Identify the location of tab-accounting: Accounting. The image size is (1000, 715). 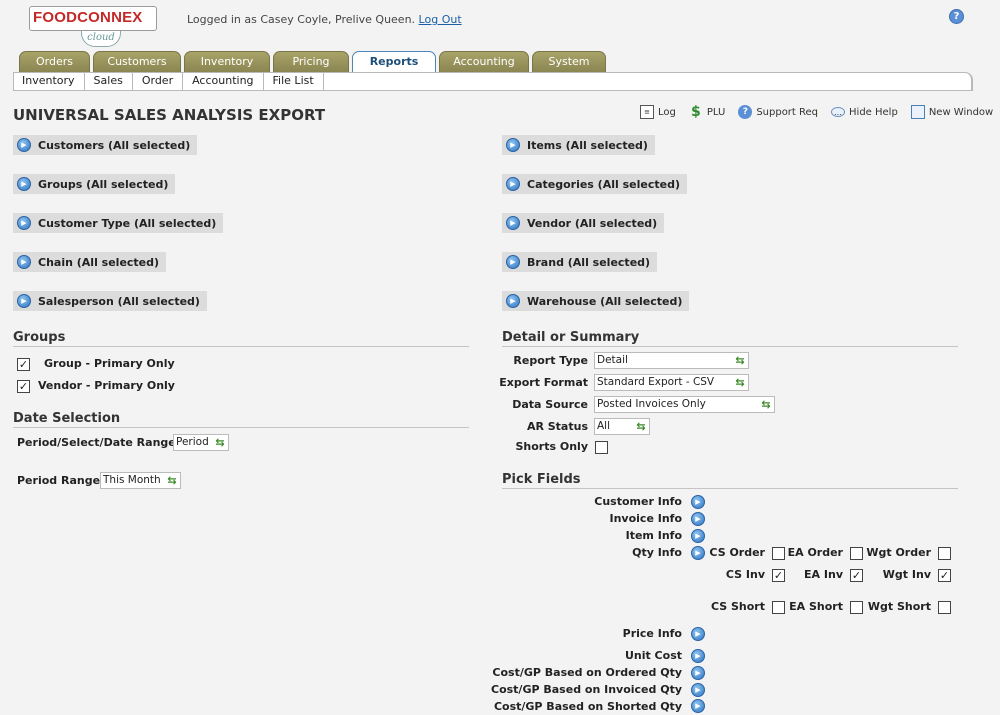
(484, 61).